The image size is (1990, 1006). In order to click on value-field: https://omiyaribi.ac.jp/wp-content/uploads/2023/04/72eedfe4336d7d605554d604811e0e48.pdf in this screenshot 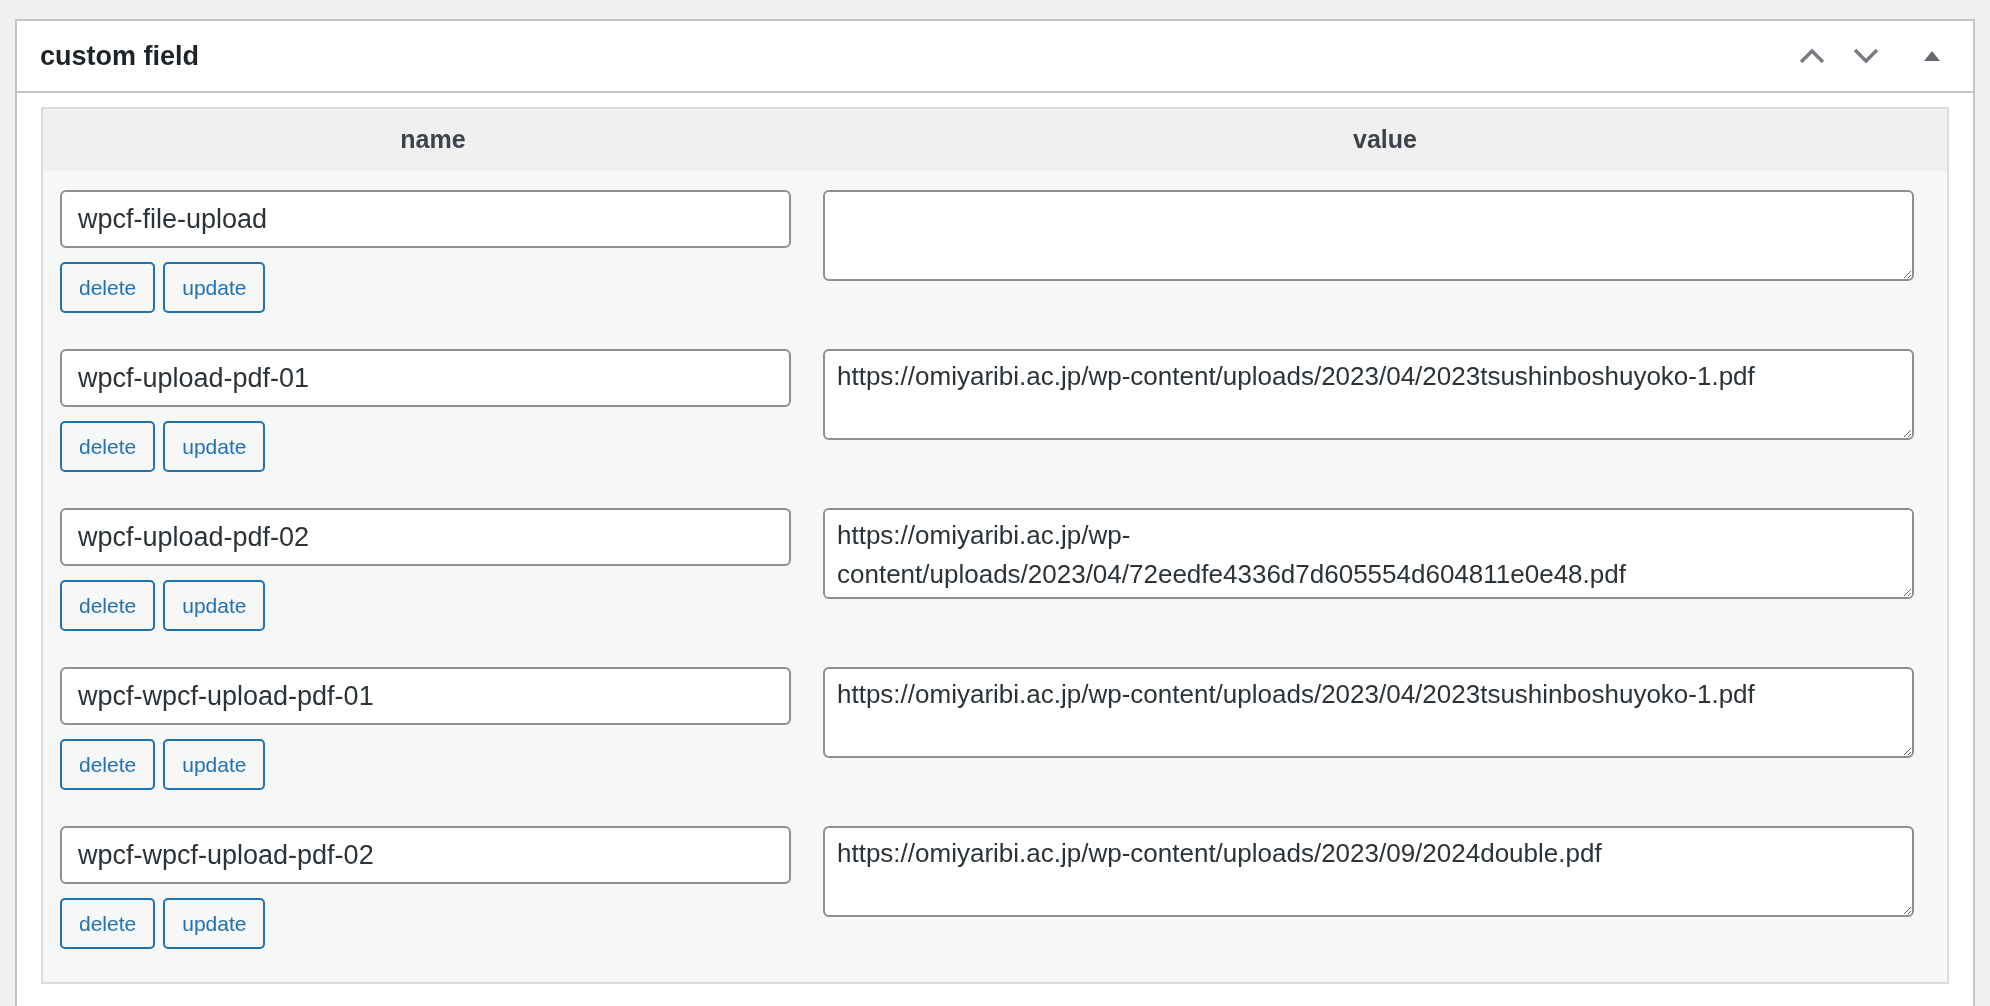, I will do `click(1368, 553)`.